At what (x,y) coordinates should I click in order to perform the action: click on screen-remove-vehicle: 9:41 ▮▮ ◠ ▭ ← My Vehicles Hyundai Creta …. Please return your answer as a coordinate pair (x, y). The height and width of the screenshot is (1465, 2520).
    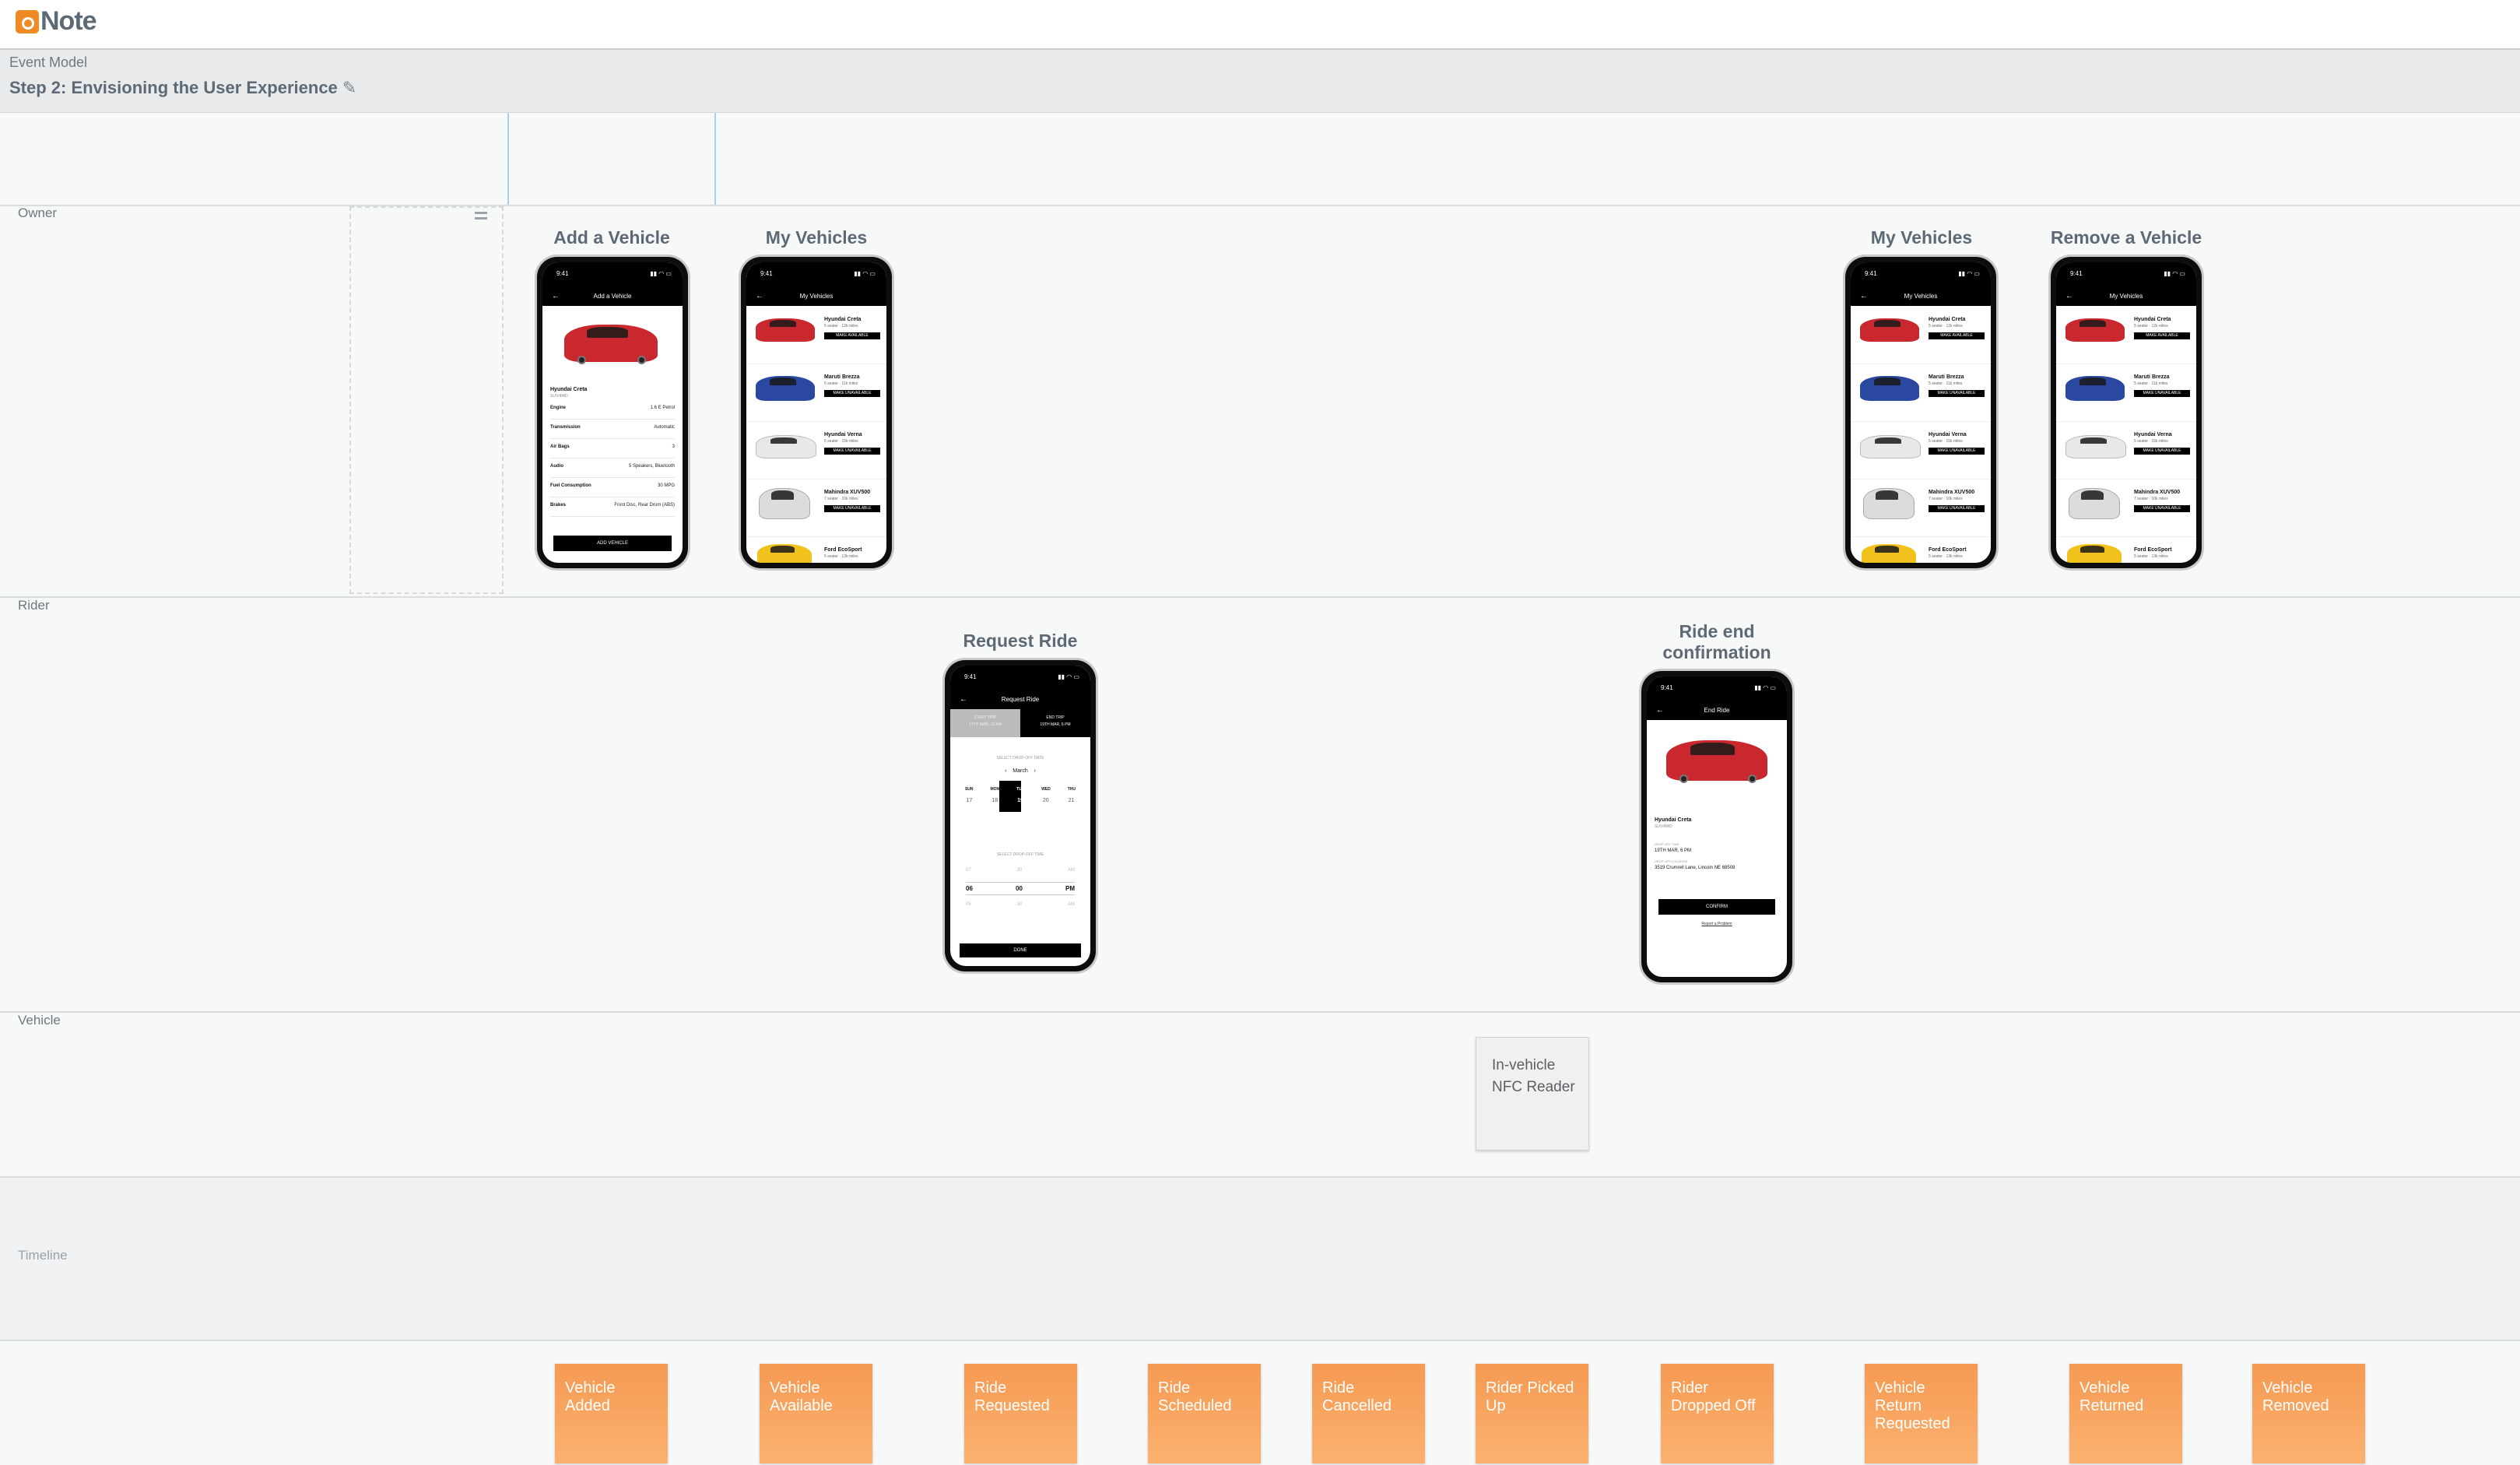
    Looking at the image, I should click on (2127, 412).